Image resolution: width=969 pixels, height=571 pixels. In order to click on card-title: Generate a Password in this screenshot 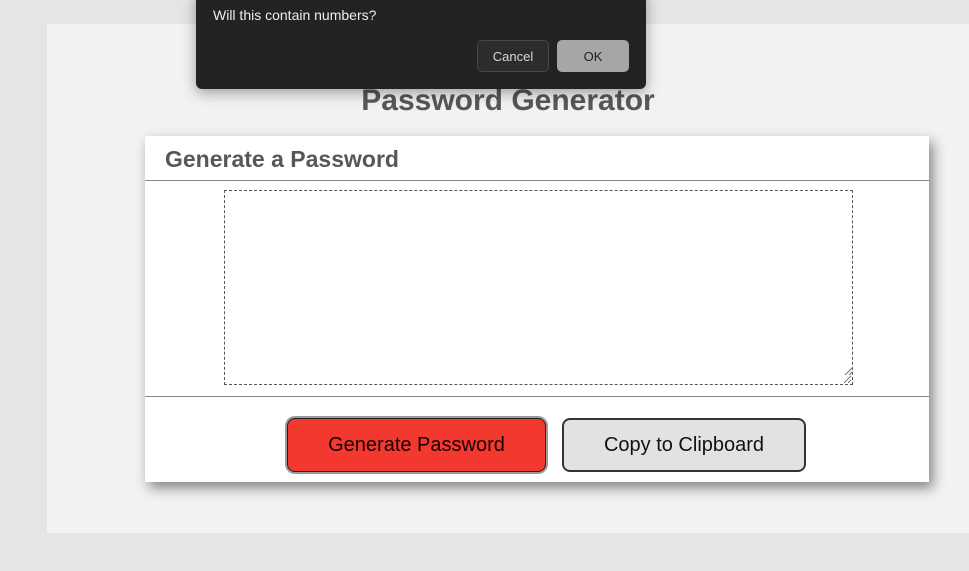, I will do `click(282, 159)`.